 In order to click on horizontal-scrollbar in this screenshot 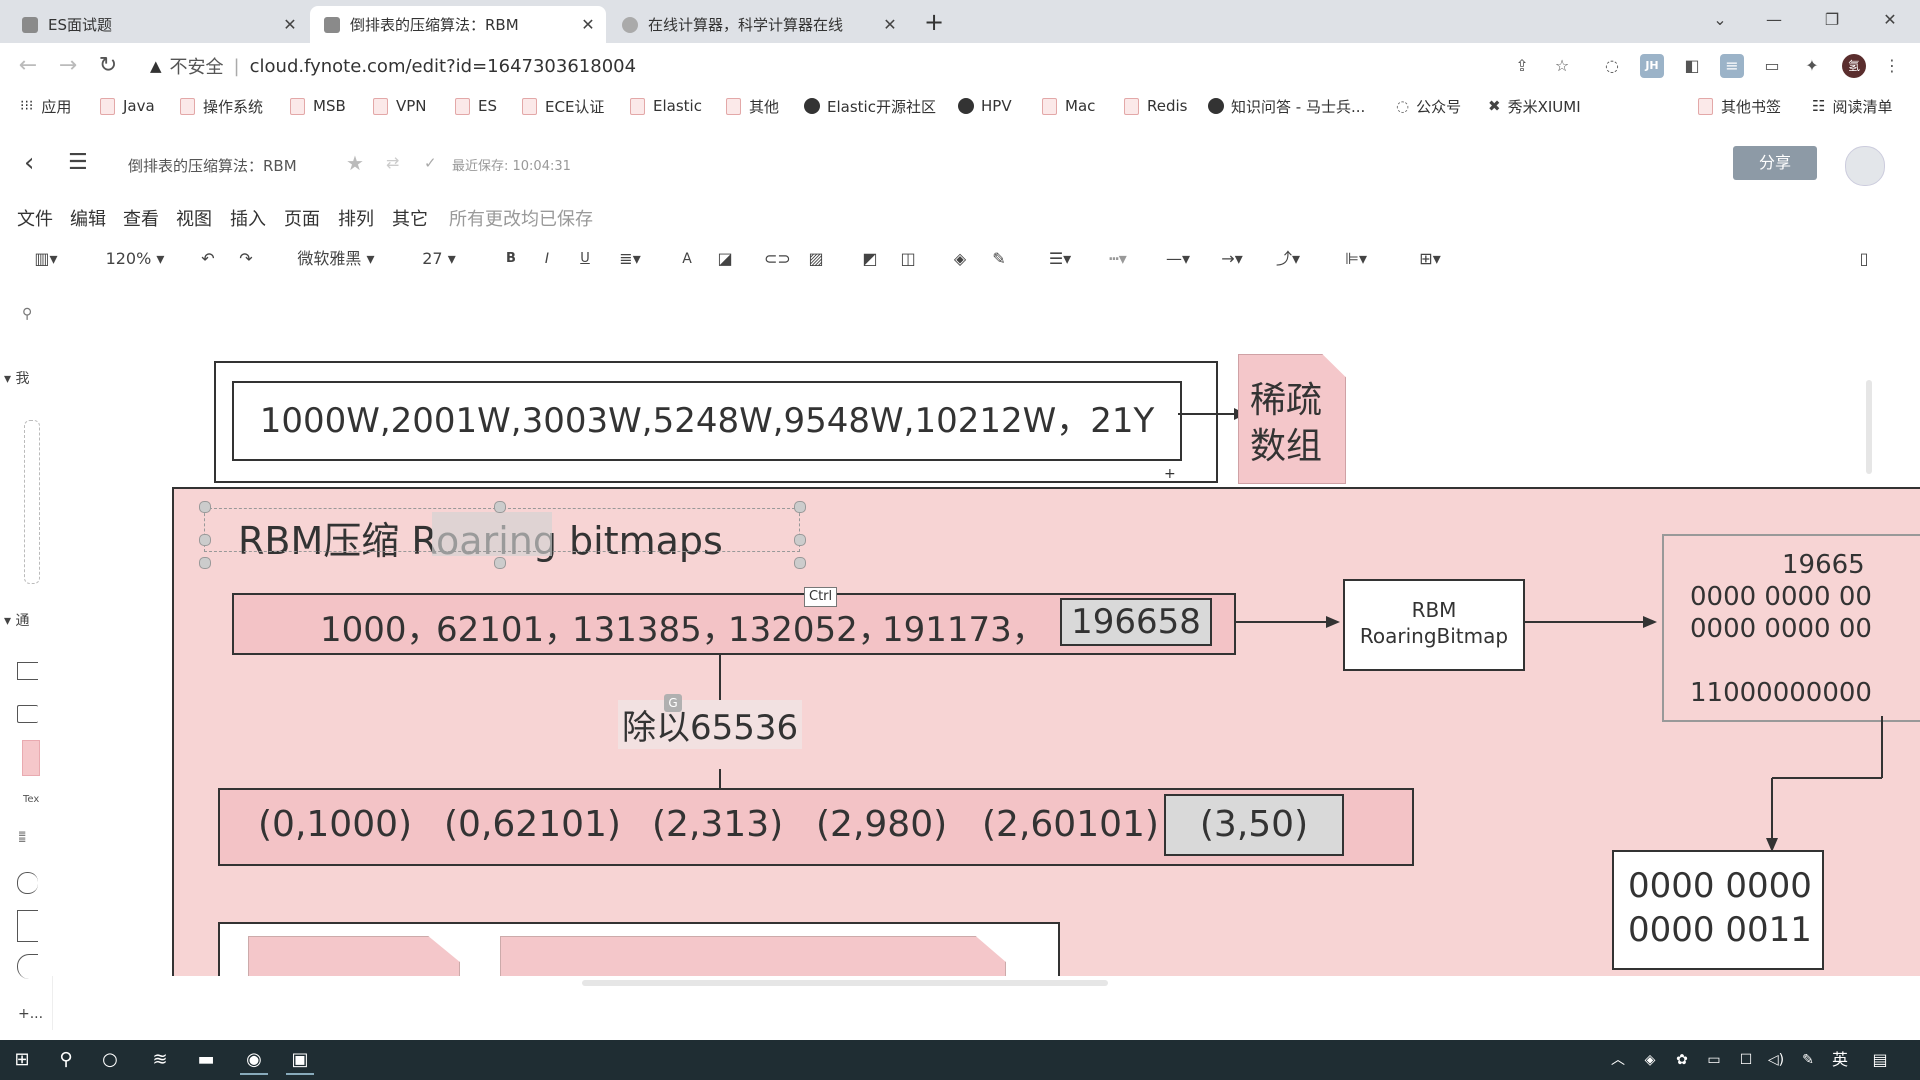, I will do `click(845, 983)`.